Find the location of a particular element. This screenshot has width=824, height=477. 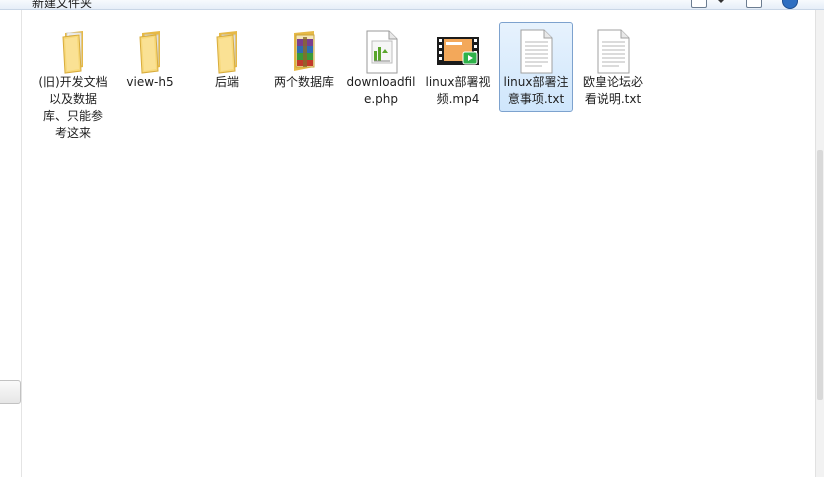

php-file-icon is located at coordinates (382, 52).